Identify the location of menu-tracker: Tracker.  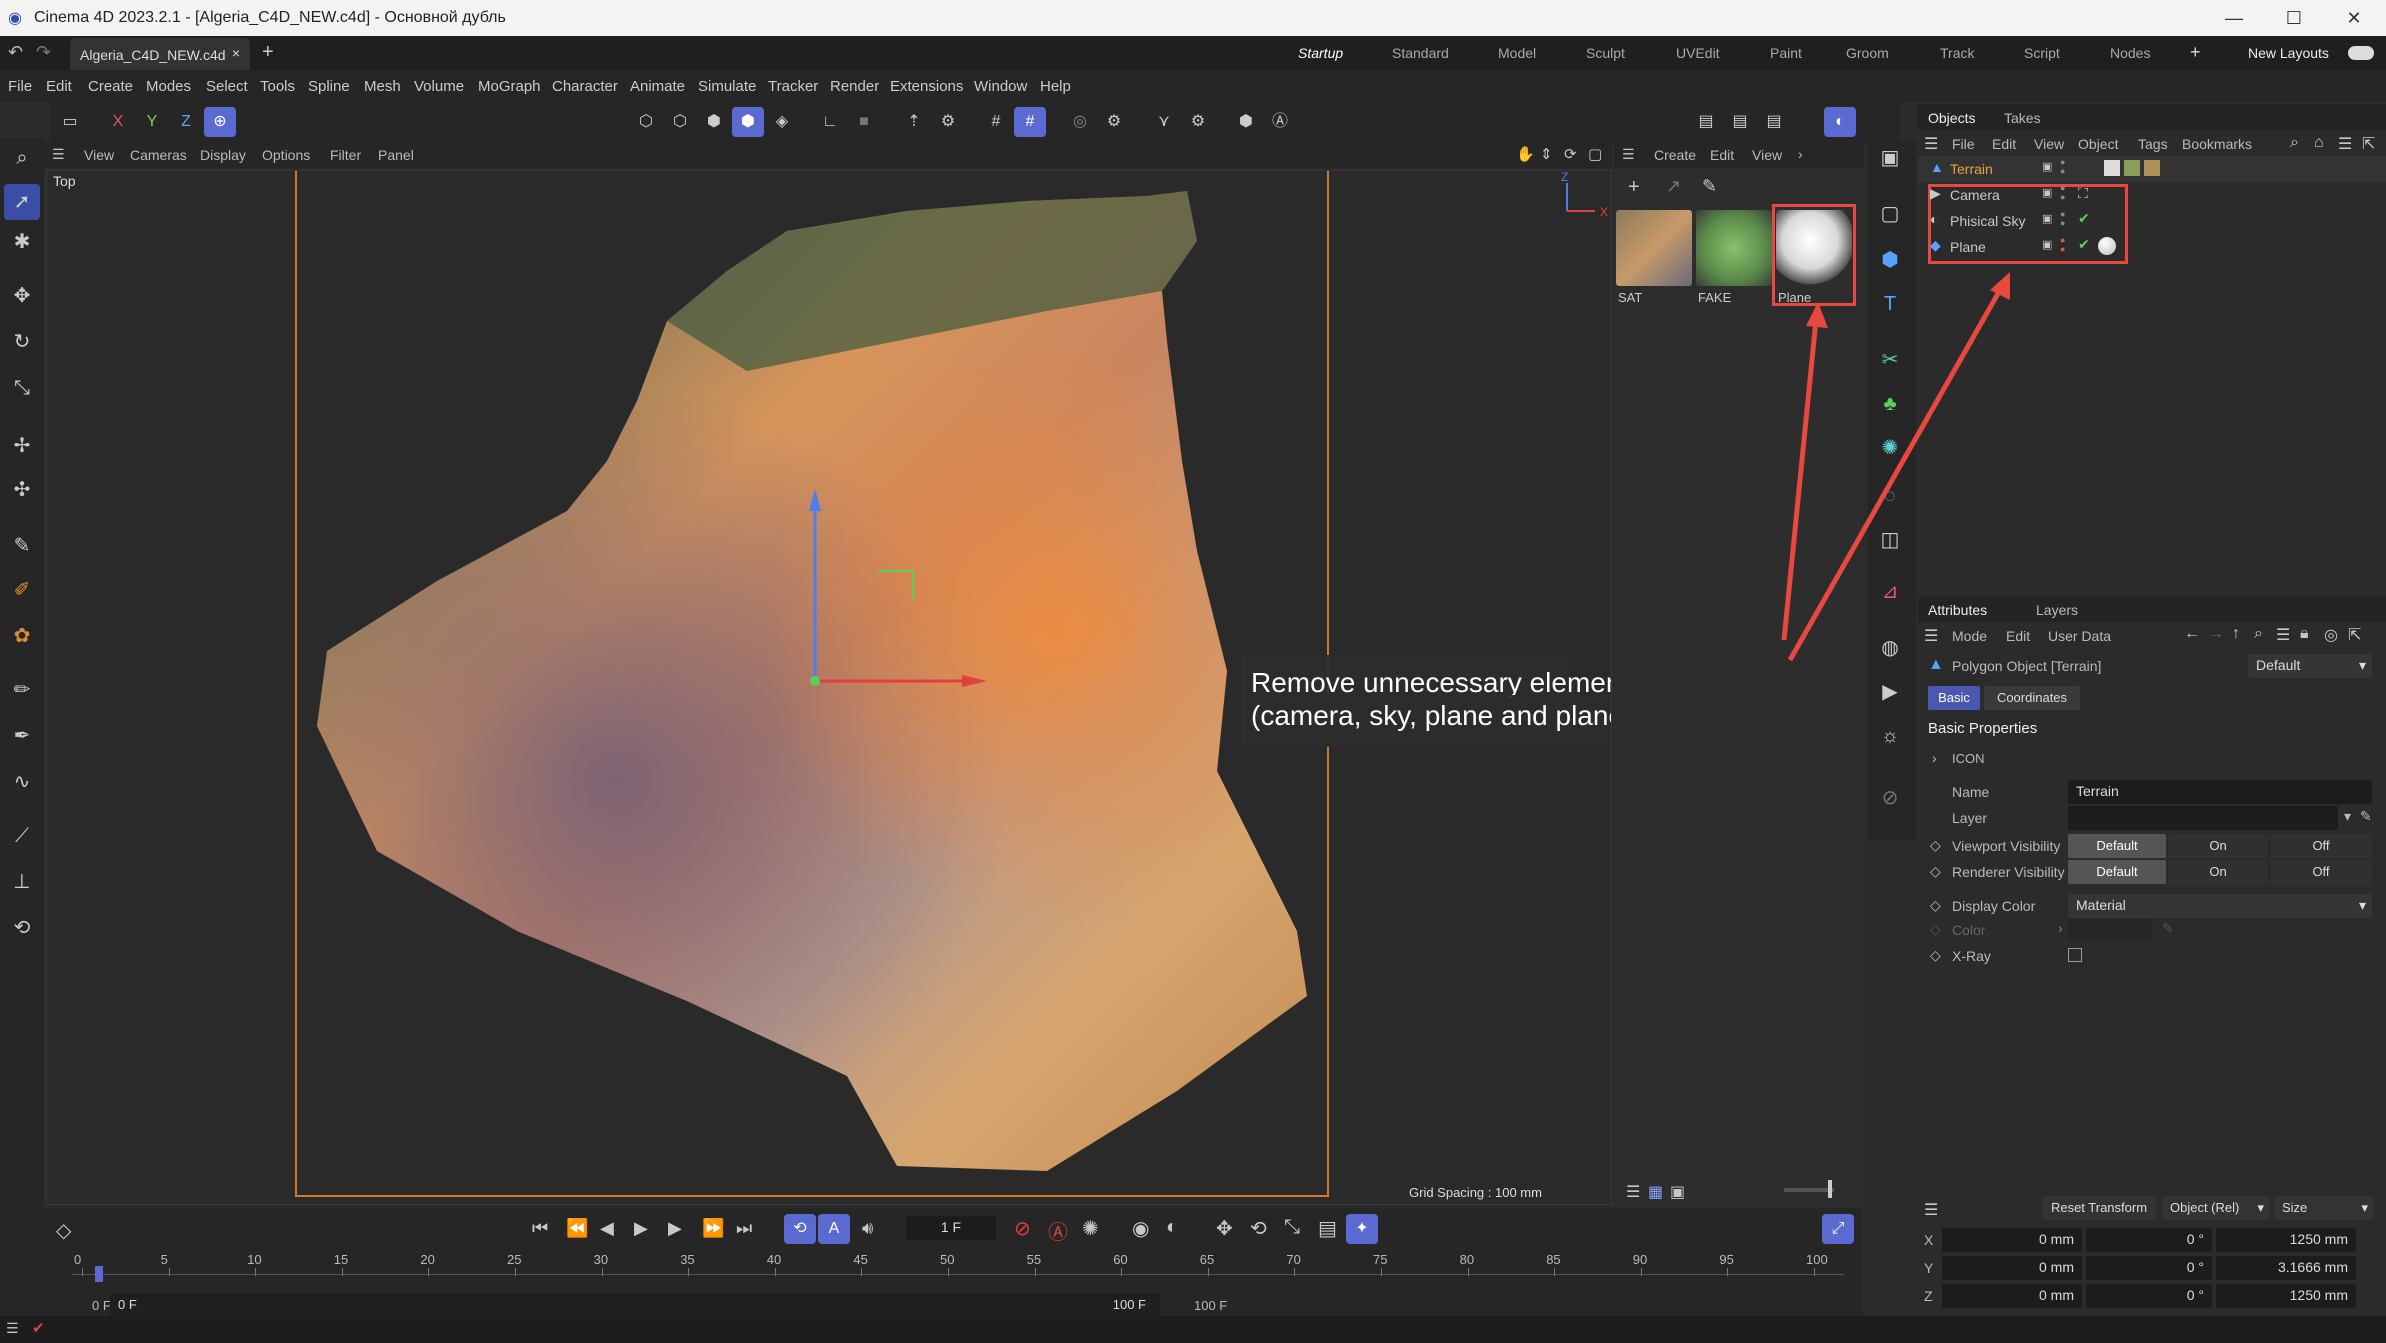
(793, 86).